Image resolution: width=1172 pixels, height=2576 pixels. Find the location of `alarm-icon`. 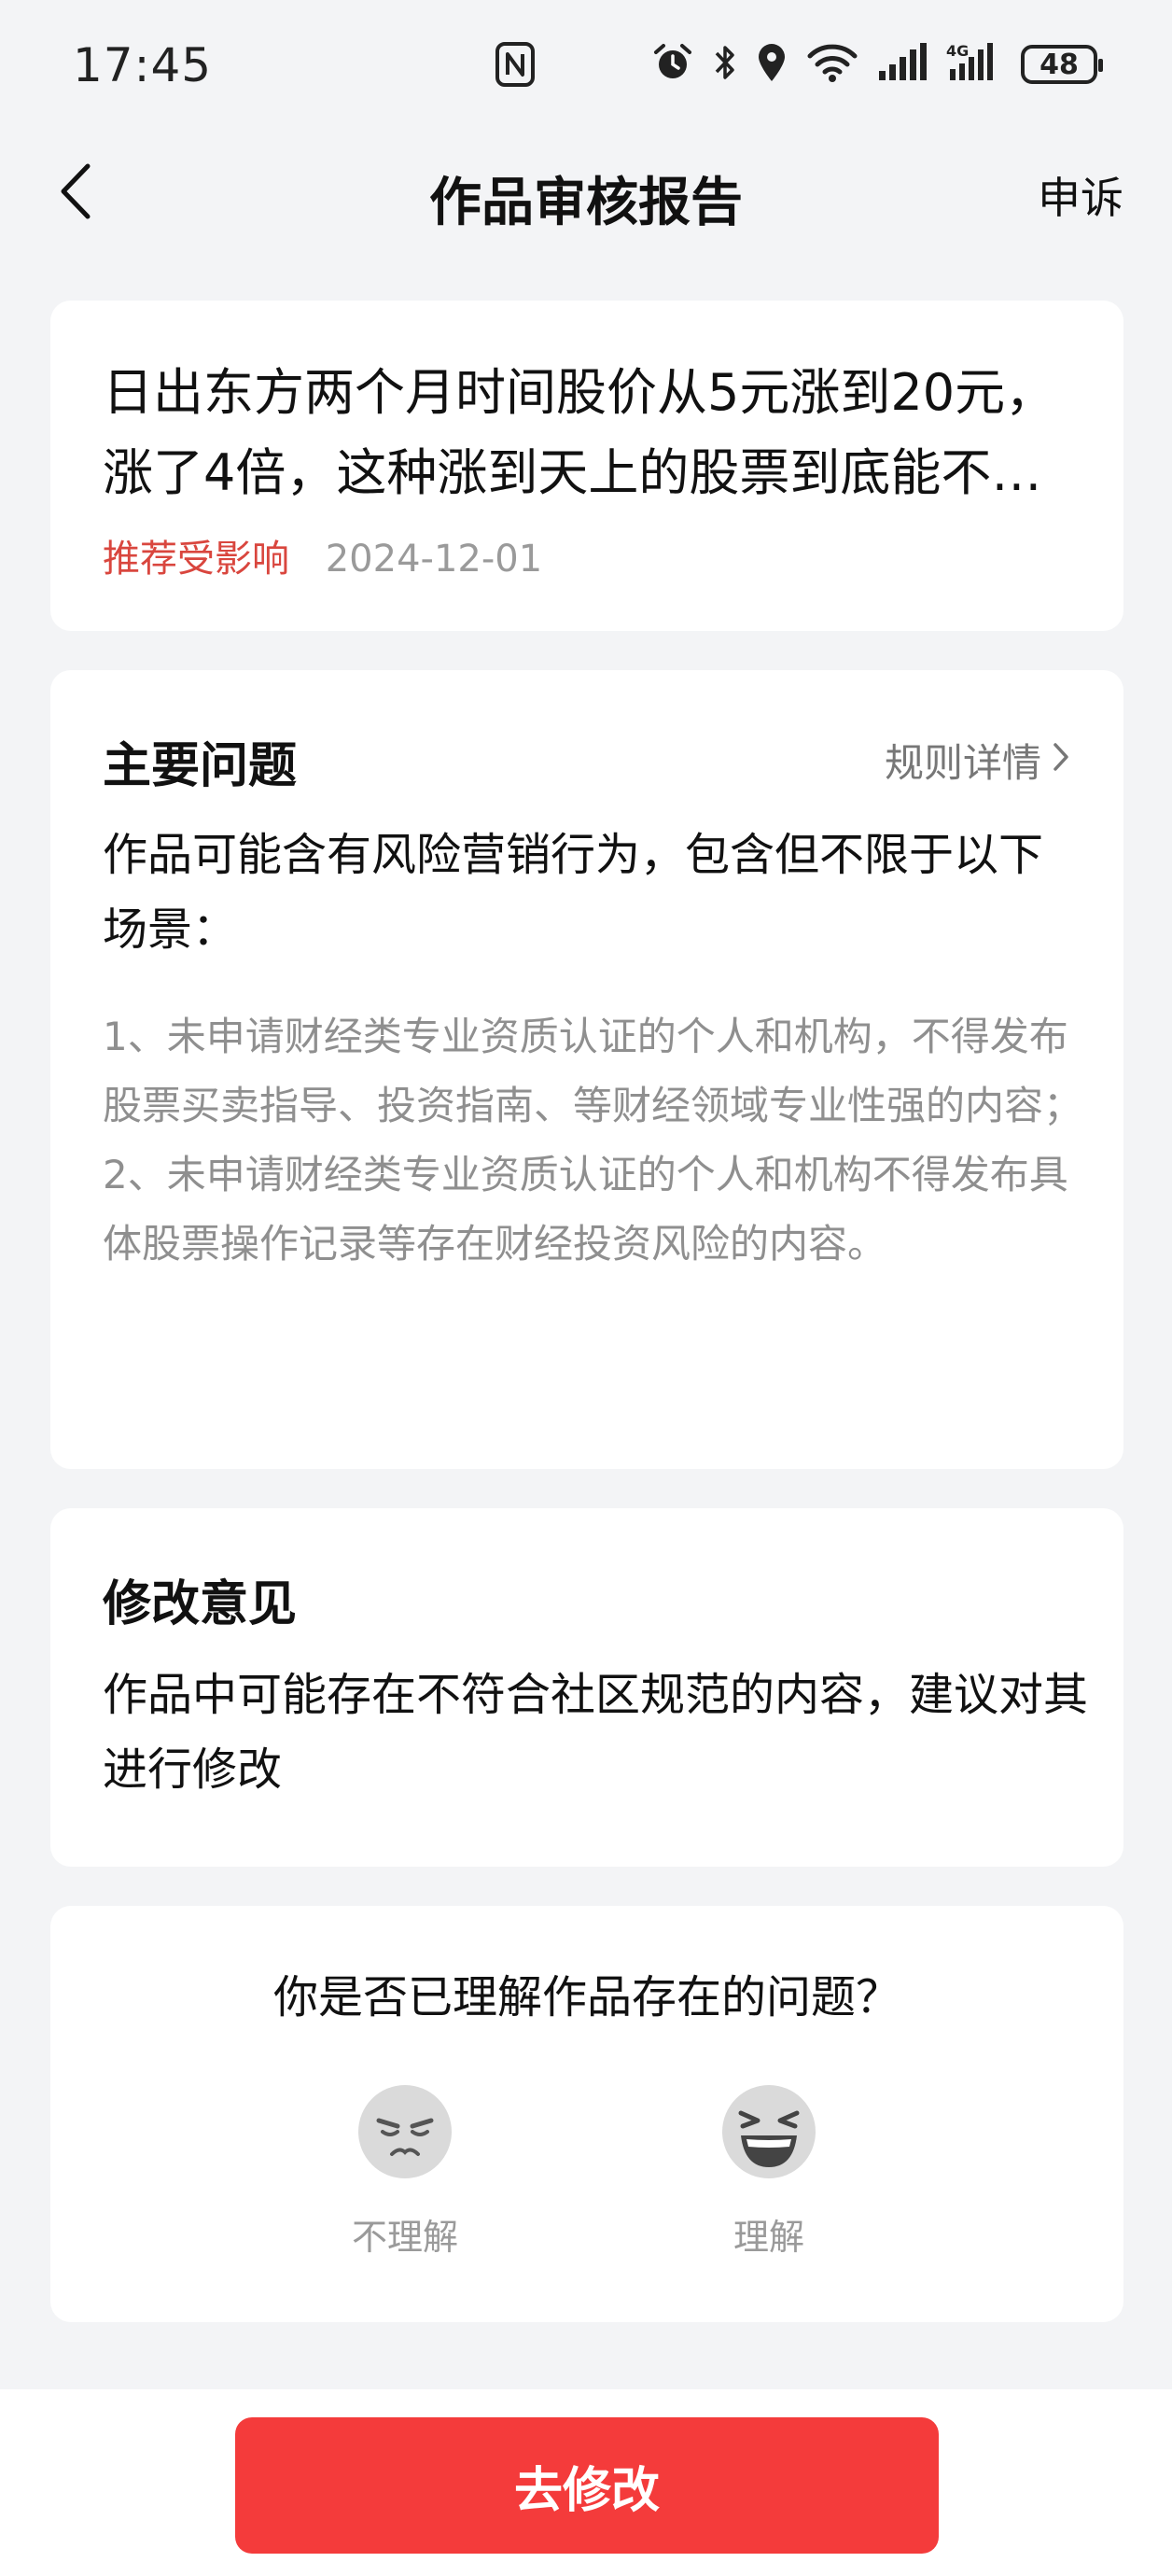

alarm-icon is located at coordinates (672, 64).